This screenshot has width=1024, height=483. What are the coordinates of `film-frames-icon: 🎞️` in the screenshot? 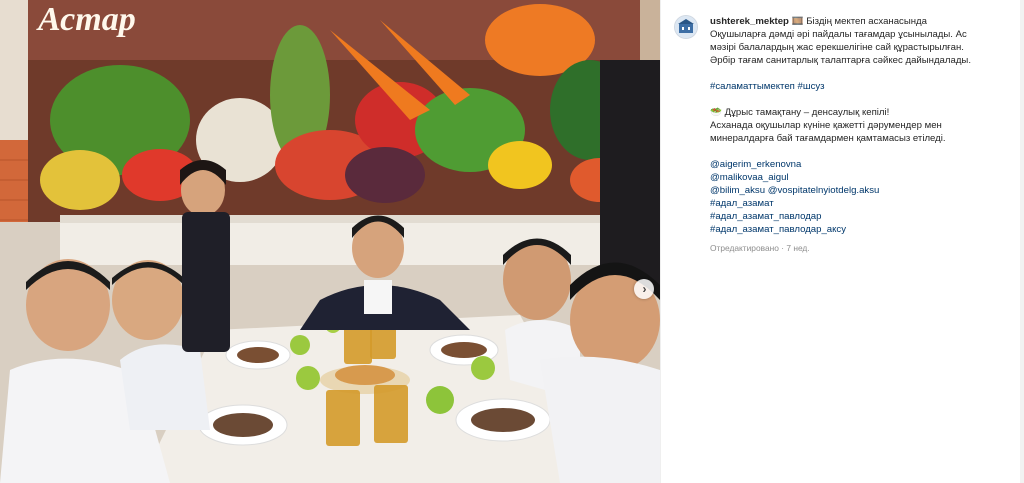 It's located at (797, 21).